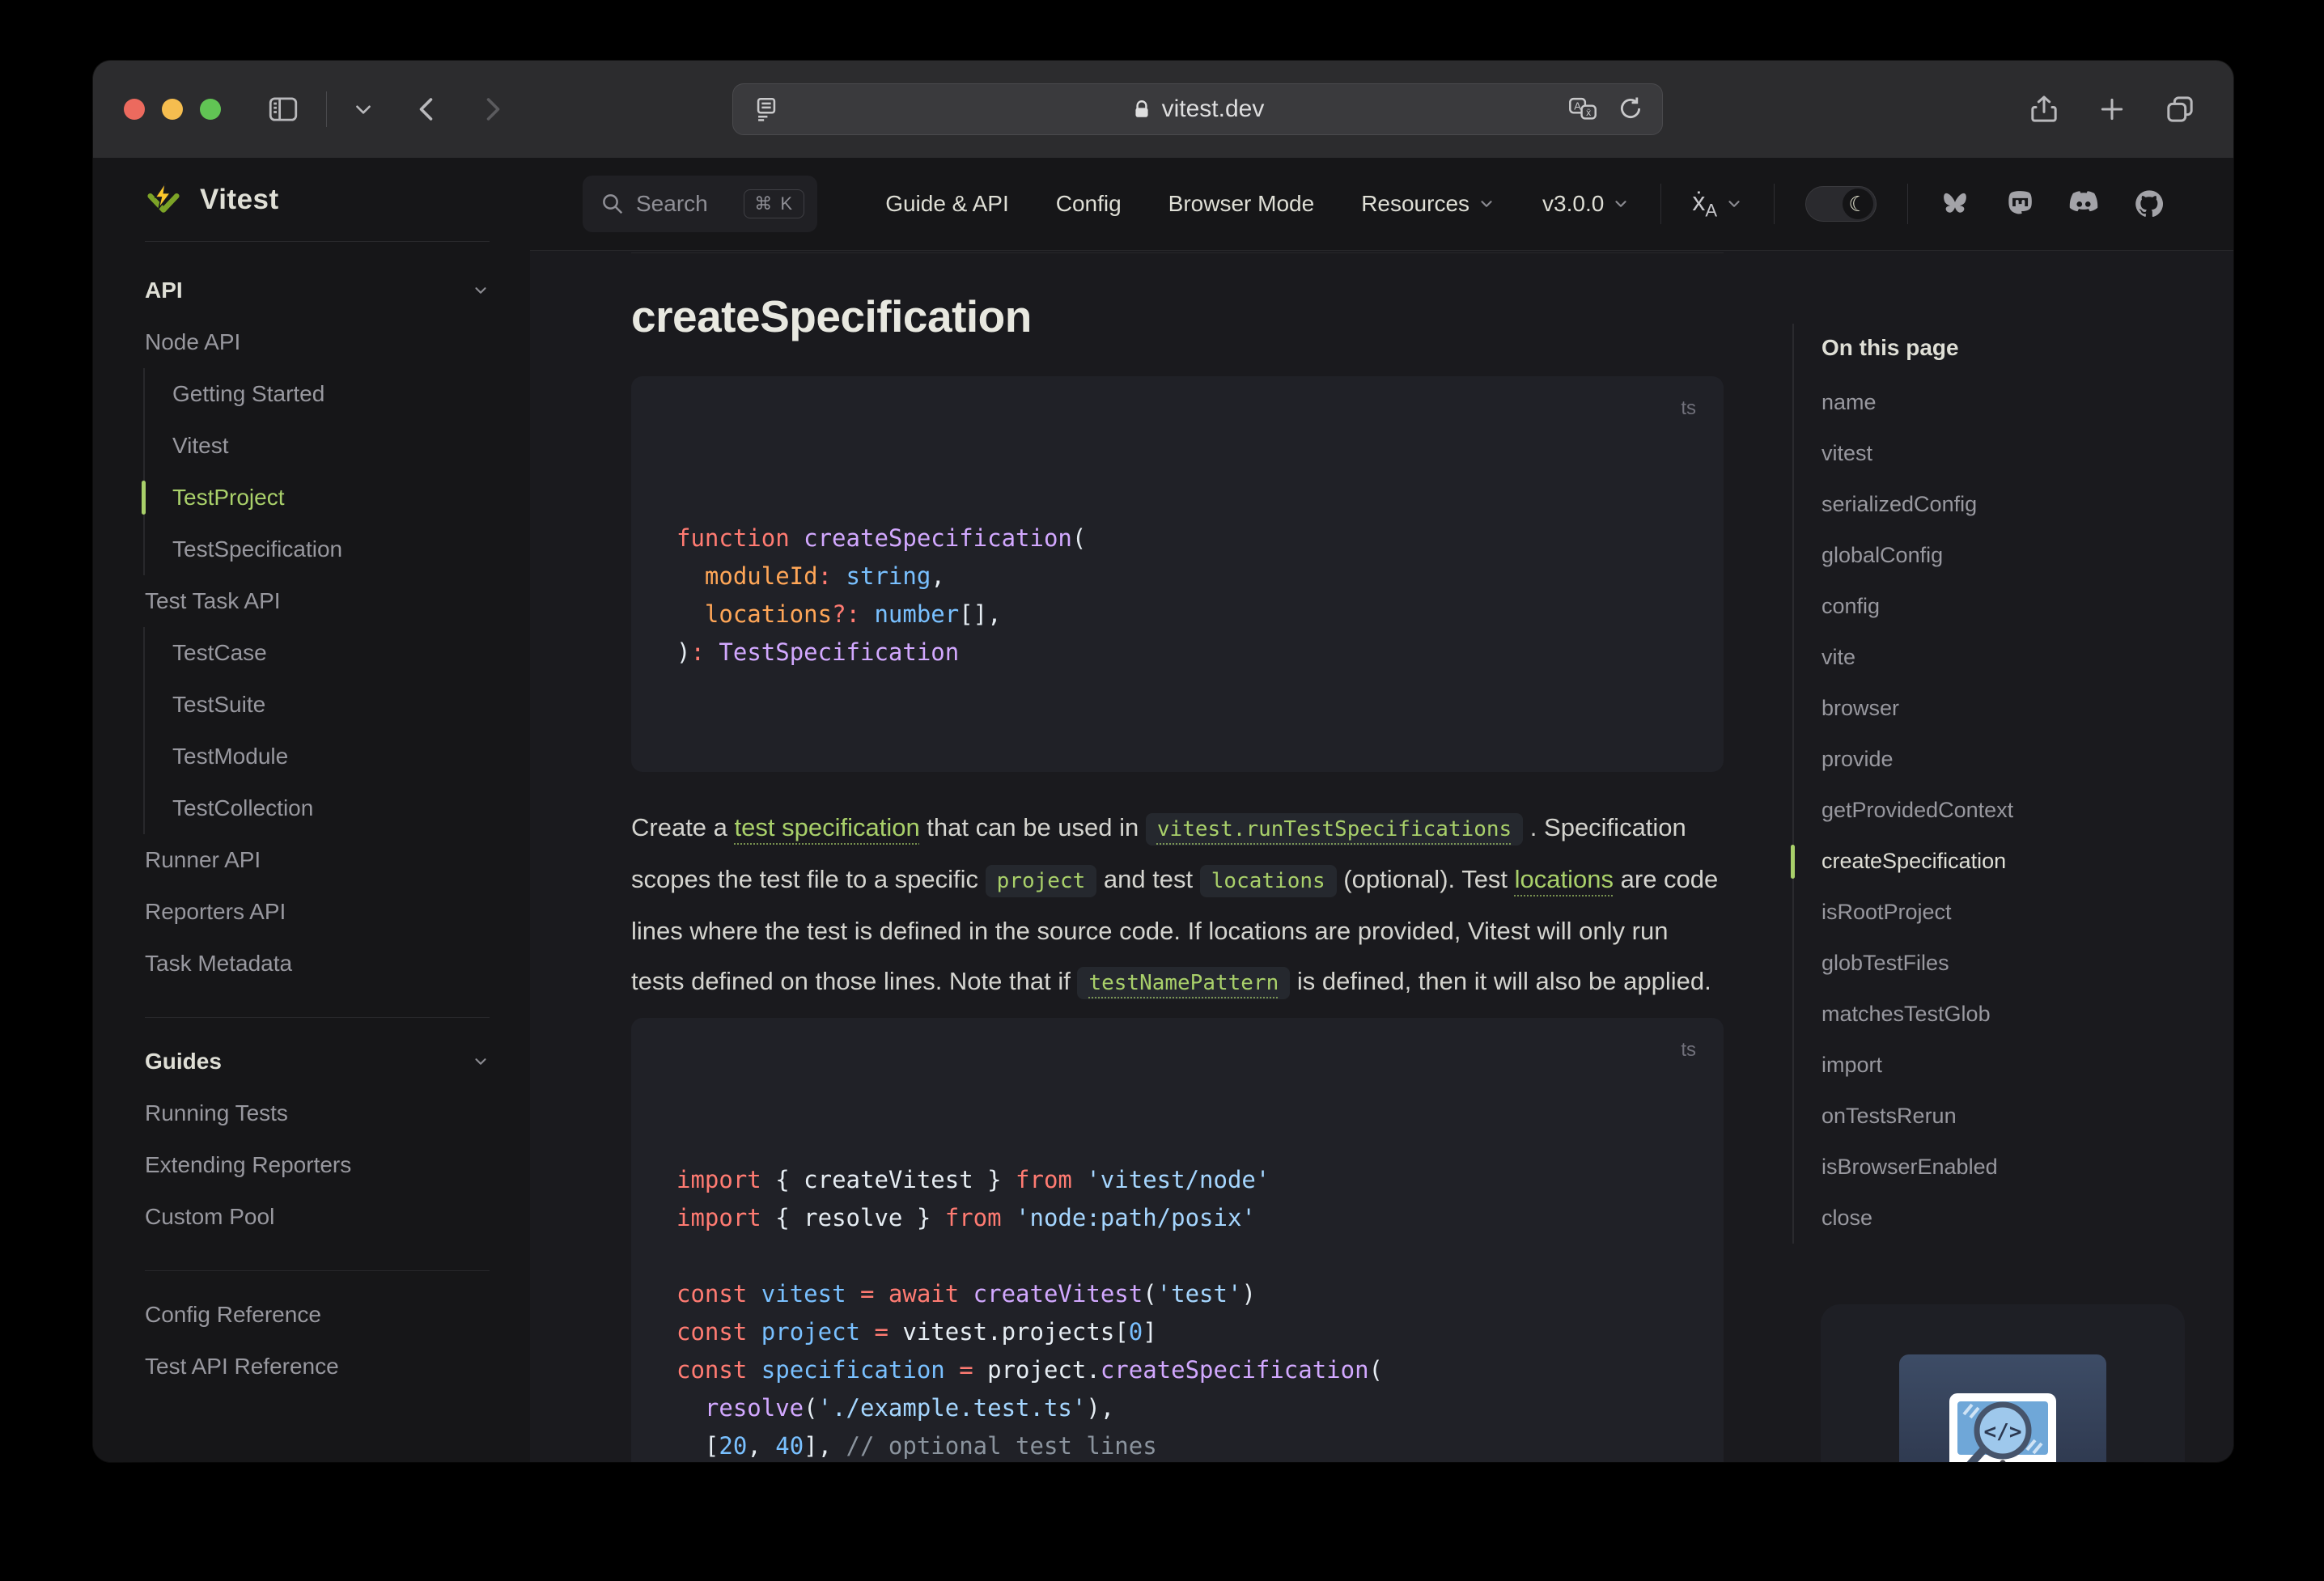 The image size is (2324, 1581). I want to click on translate-icon: A x̄, so click(1583, 109).